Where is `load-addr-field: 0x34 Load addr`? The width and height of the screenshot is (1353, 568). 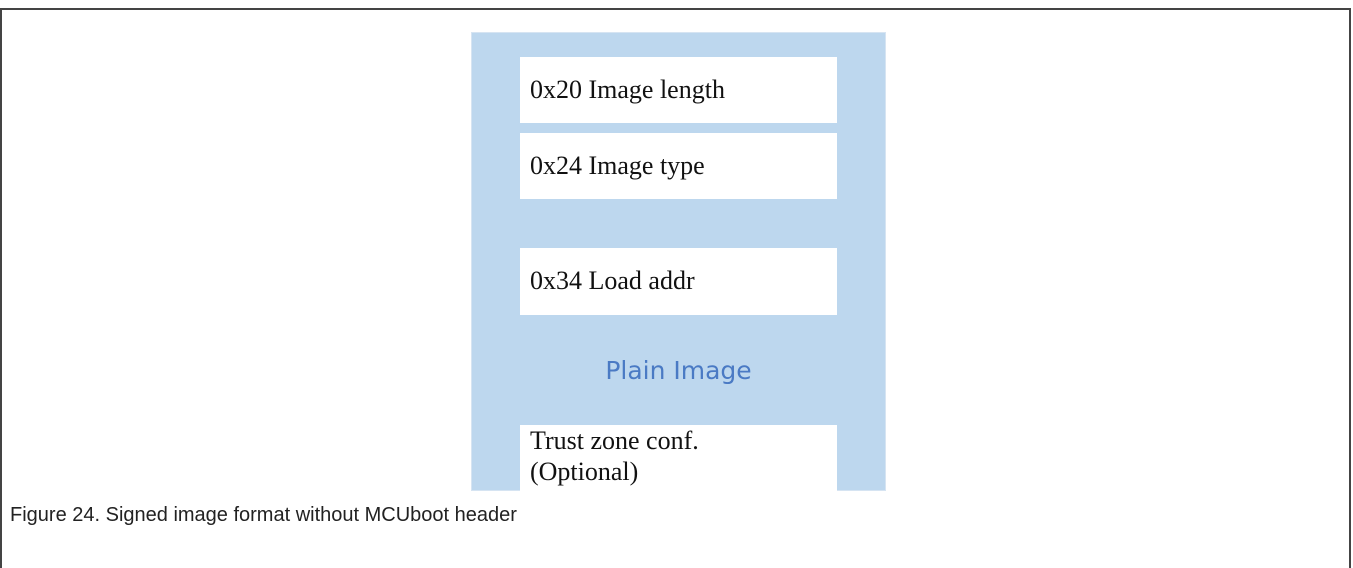
load-addr-field: 0x34 Load addr is located at coordinates (678, 281).